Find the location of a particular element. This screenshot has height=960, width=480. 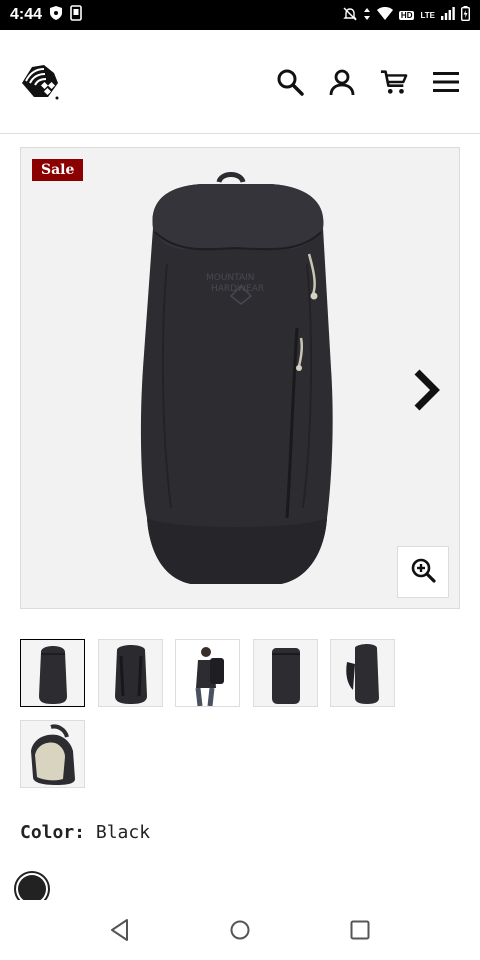

hd-badge: HD is located at coordinates (406, 15).